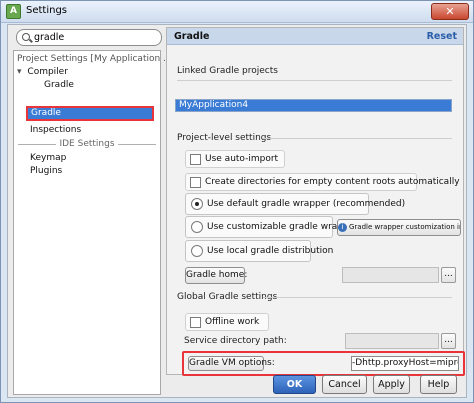 This screenshot has height=403, width=474. What do you see at coordinates (19, 72) in the screenshot?
I see `chevron-down-icon: ▾` at bounding box center [19, 72].